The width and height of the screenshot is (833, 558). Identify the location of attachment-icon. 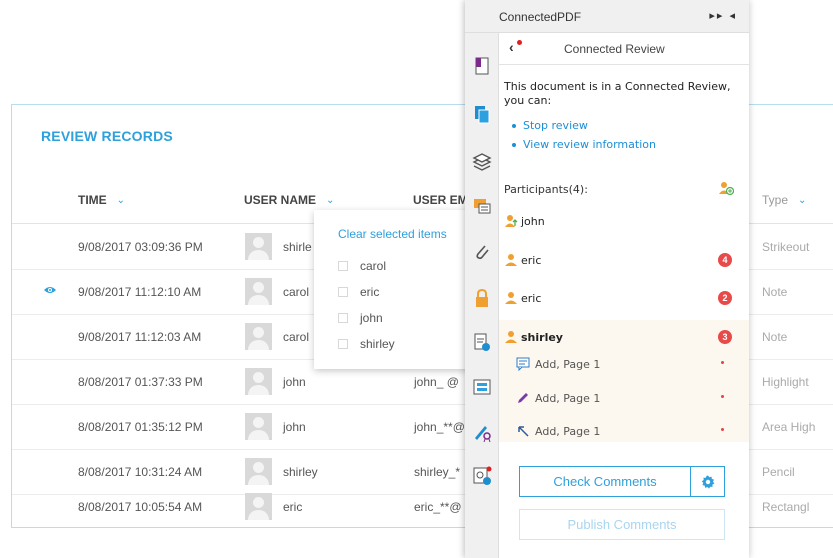
(482, 252).